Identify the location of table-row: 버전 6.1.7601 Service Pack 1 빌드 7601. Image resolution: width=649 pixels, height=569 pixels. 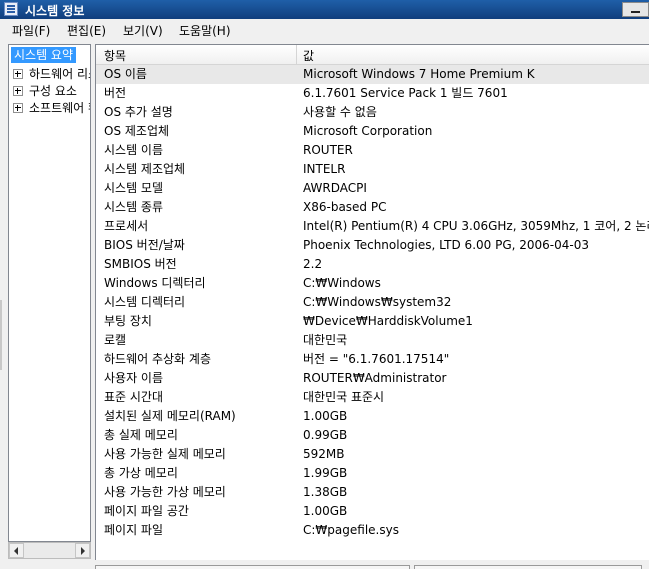
(372, 93).